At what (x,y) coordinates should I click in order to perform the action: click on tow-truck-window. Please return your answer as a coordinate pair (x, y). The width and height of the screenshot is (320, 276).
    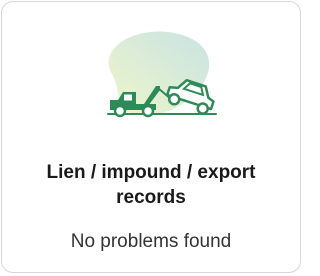
    Looking at the image, I should click on (128, 97).